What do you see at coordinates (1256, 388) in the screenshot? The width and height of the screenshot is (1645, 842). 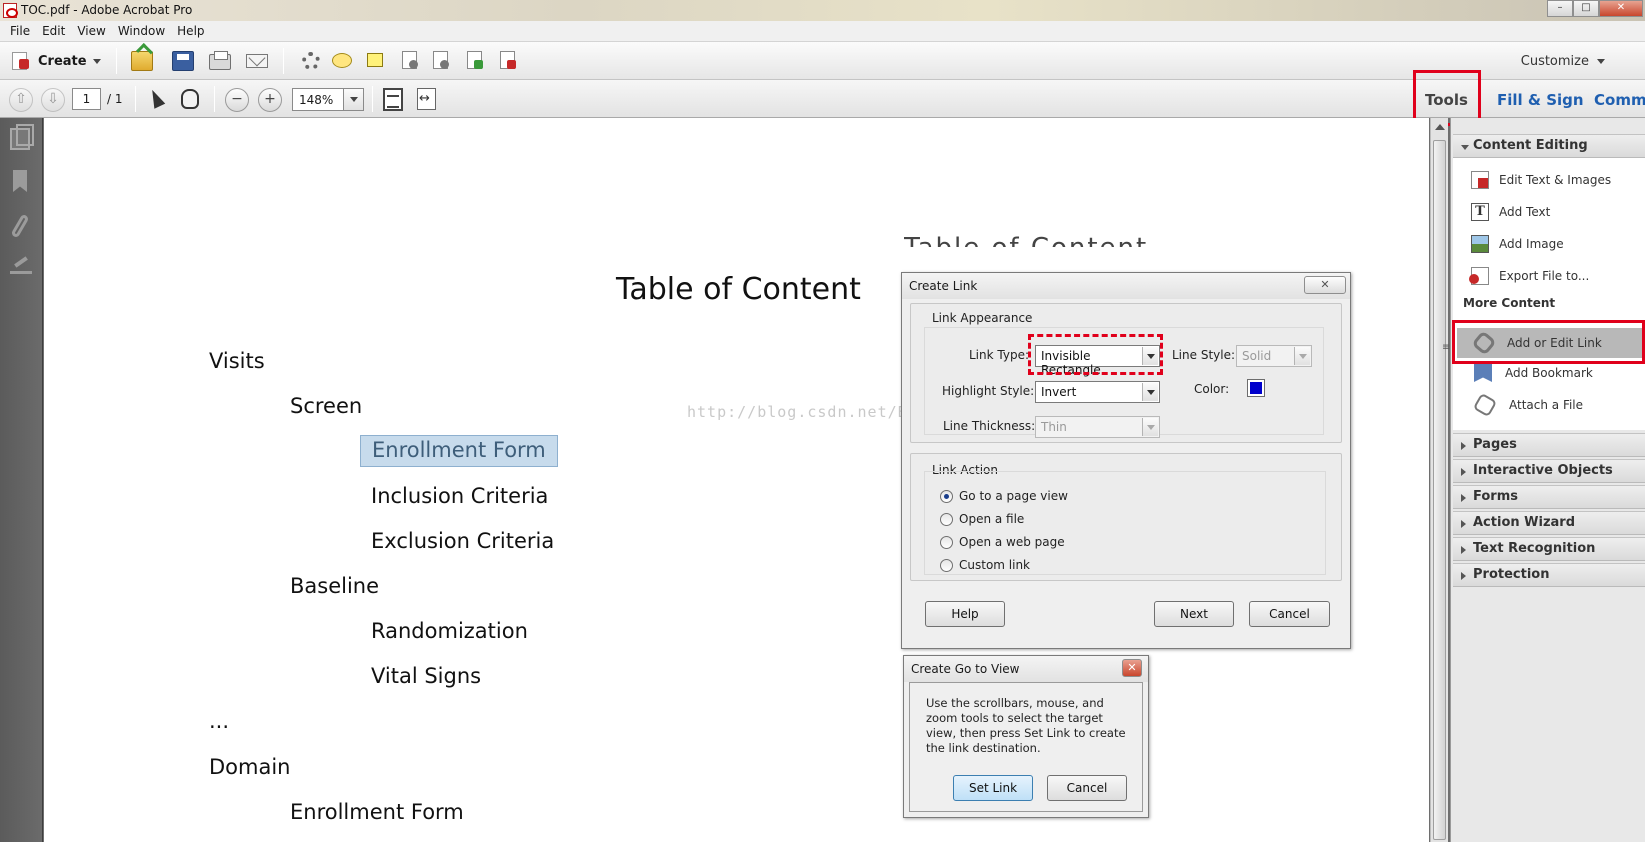 I see `color-picker` at bounding box center [1256, 388].